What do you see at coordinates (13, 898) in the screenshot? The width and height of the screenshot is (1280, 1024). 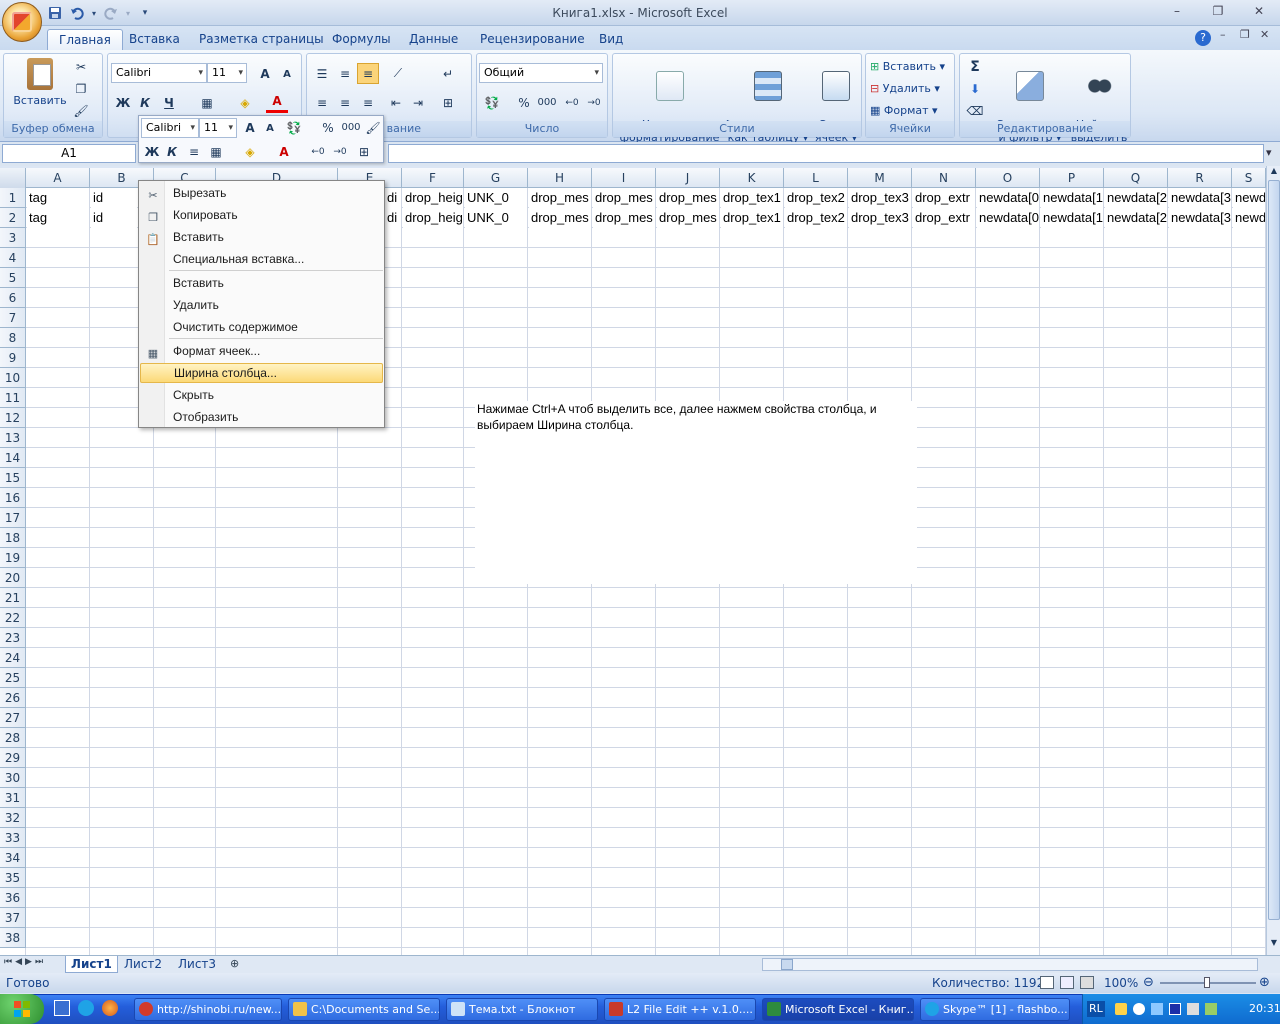 I see `row-header: 36` at bounding box center [13, 898].